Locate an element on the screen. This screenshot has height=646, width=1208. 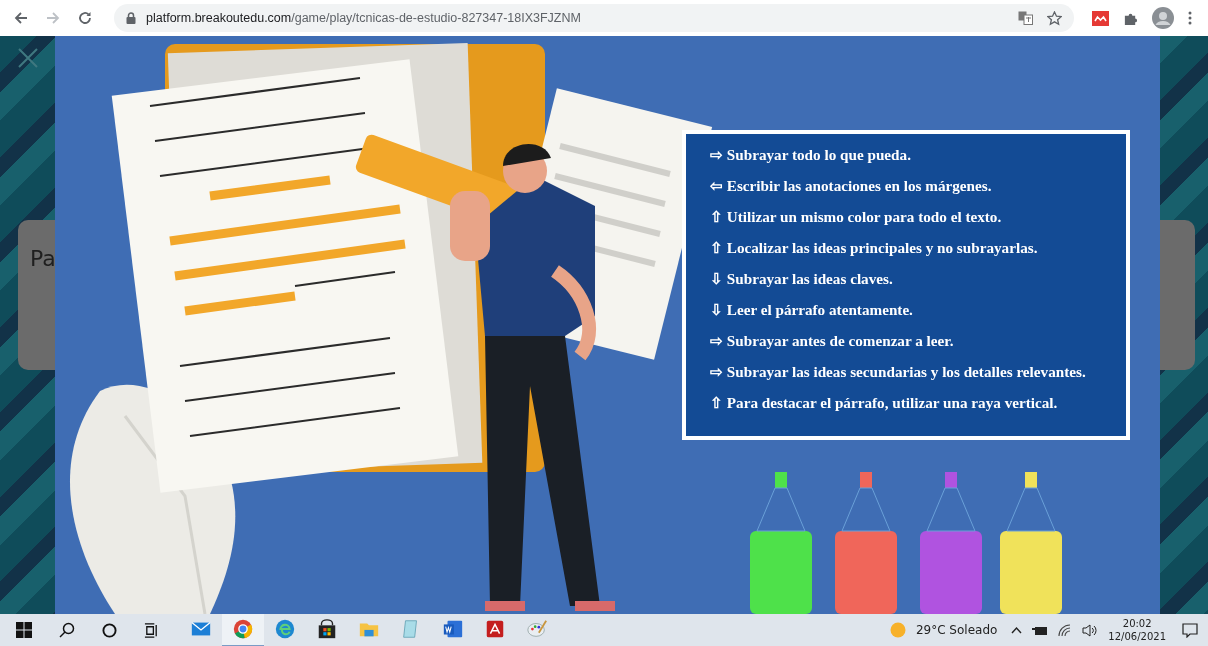
search-icon is located at coordinates (67, 630).